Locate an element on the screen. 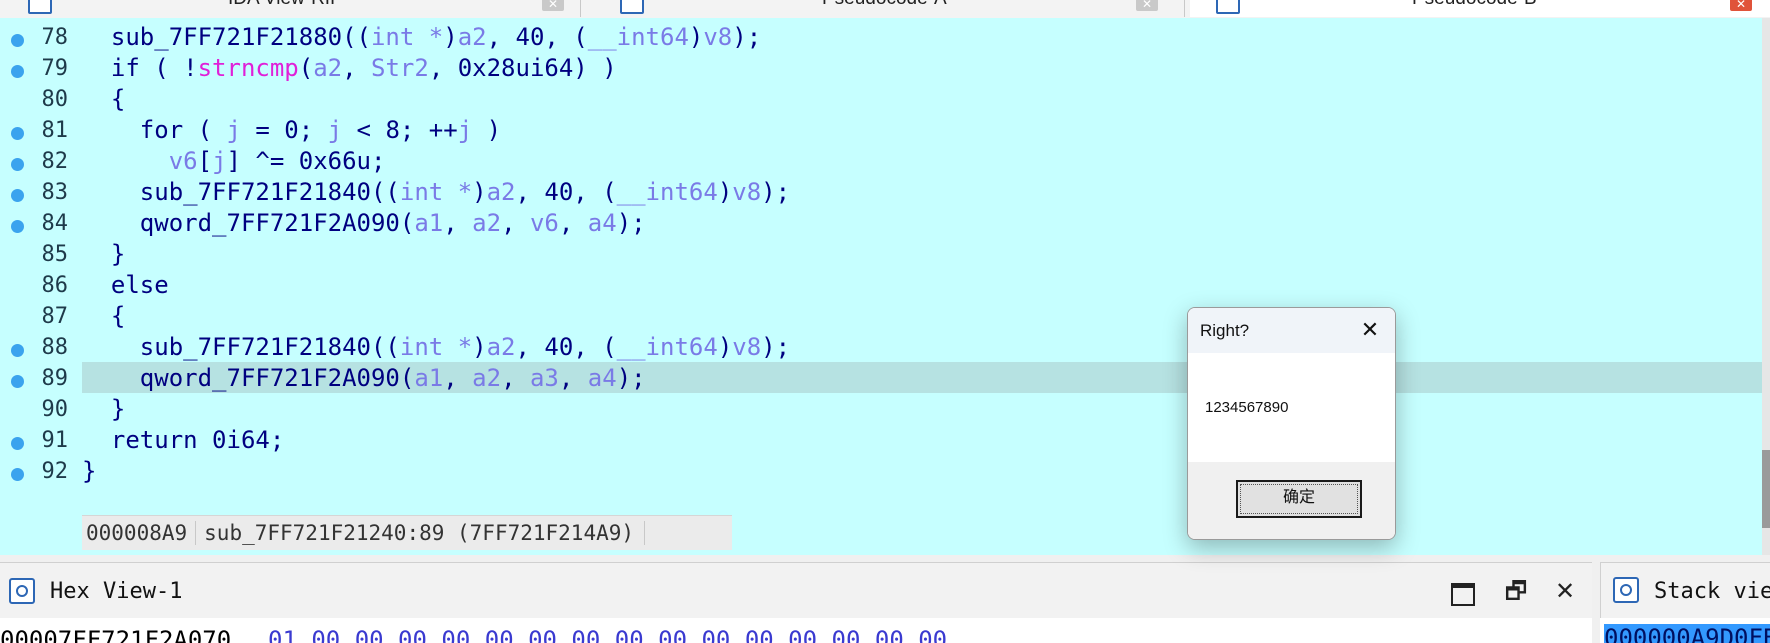 Image resolution: width=1770 pixels, height=643 pixels. code-token: sub_7FF721F21880(( is located at coordinates (226, 37).